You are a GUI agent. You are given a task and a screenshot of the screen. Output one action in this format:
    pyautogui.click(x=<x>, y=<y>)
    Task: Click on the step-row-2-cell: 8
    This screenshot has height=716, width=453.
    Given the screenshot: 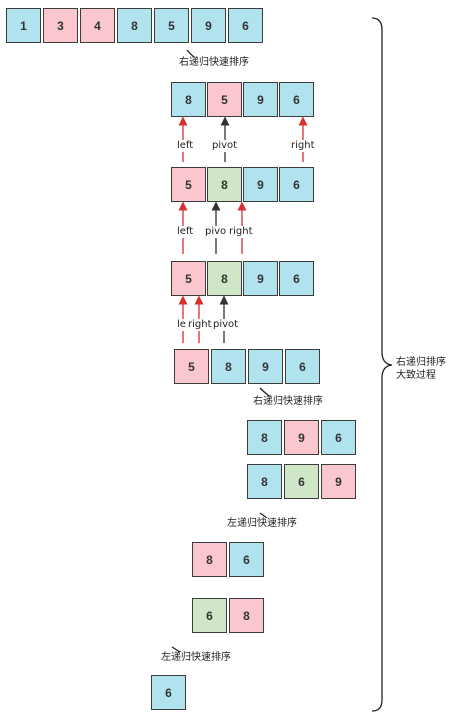 What is the action you would take?
    pyautogui.click(x=224, y=184)
    